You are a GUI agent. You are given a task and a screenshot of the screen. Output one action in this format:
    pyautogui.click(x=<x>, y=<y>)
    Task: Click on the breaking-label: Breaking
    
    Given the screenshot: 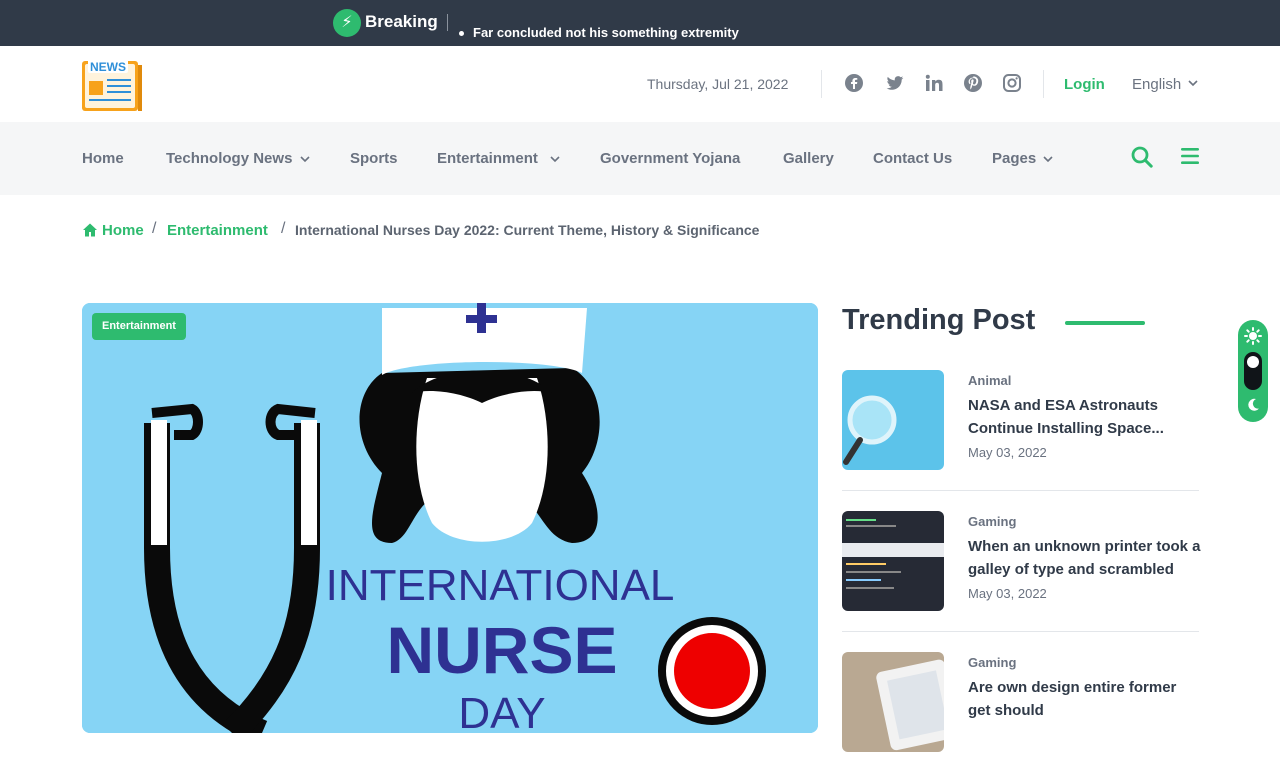 What is the action you would take?
    pyautogui.click(x=401, y=21)
    